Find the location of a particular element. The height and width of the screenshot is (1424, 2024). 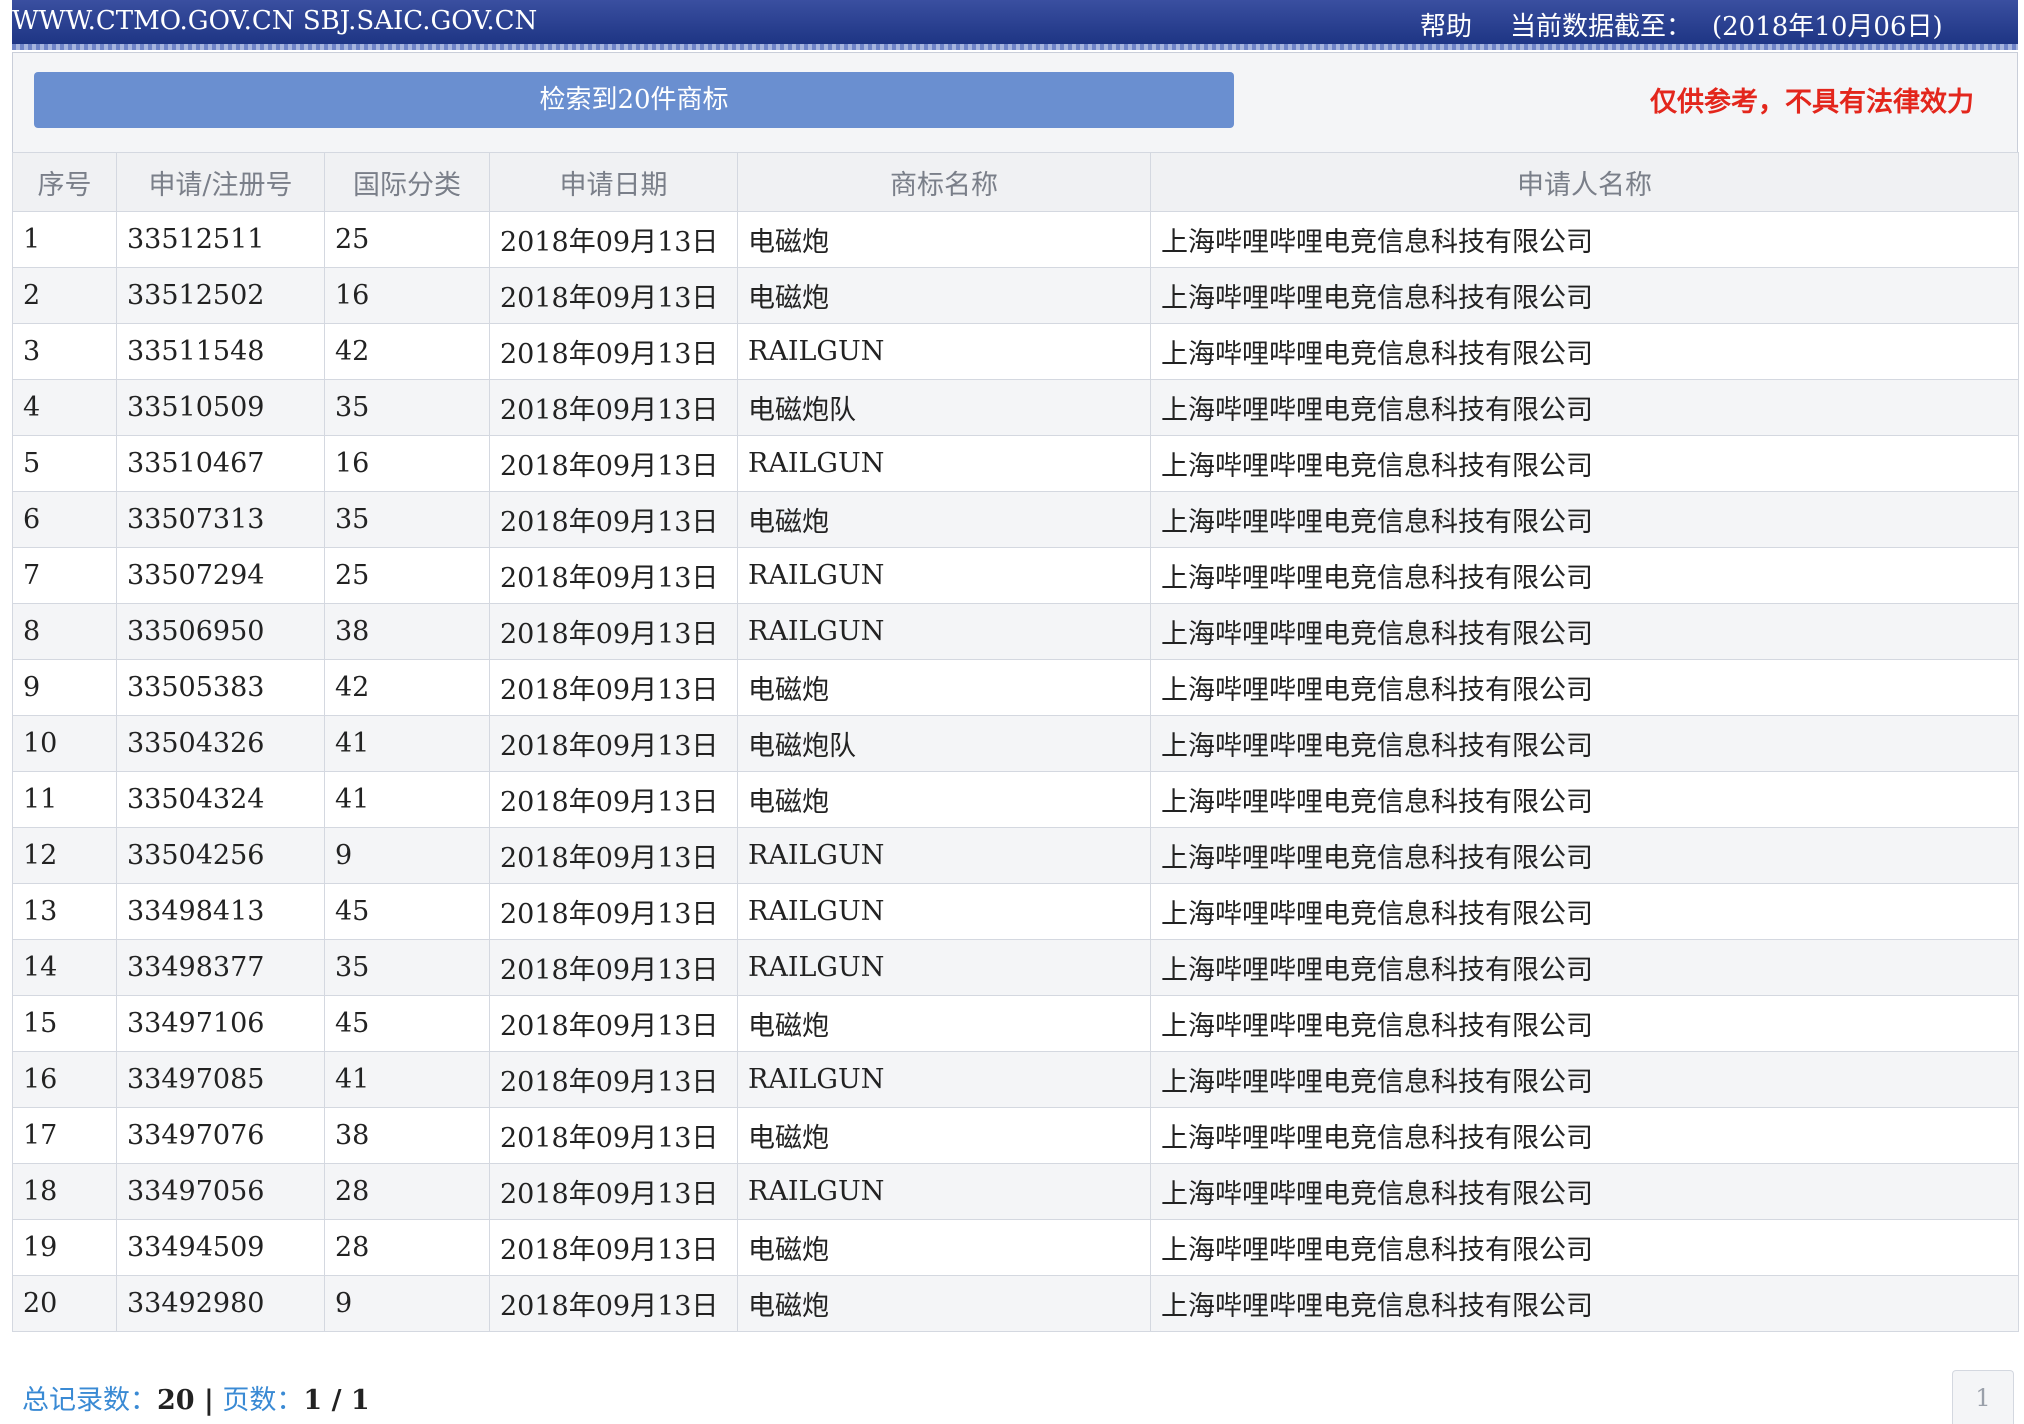

reg-no-link: 33504256 is located at coordinates (220, 855).